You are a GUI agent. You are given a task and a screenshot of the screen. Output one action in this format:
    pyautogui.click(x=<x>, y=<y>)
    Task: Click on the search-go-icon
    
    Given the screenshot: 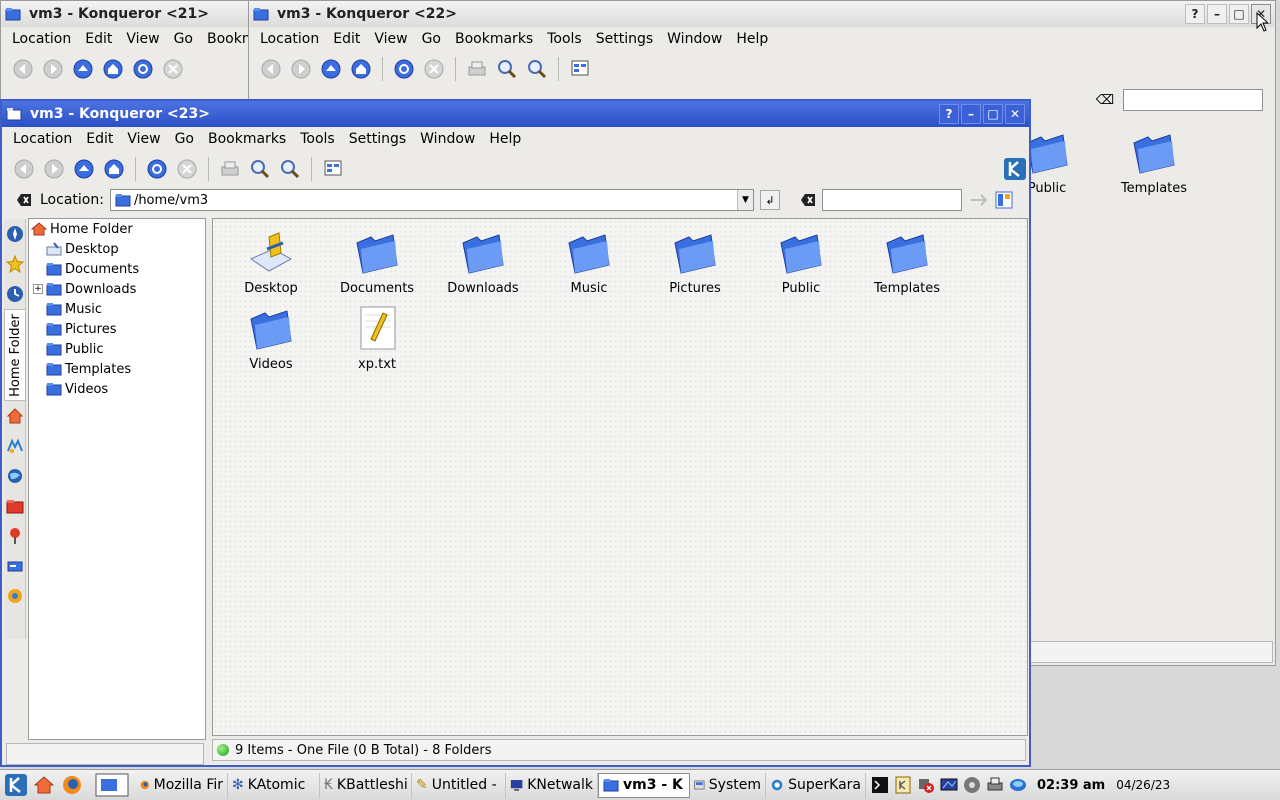 What is the action you would take?
    pyautogui.click(x=980, y=200)
    